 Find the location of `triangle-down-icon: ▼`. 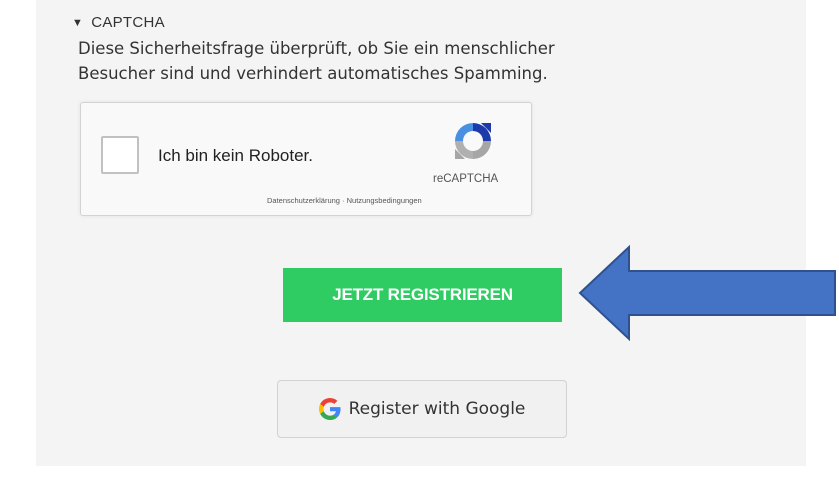

triangle-down-icon: ▼ is located at coordinates (78, 22).